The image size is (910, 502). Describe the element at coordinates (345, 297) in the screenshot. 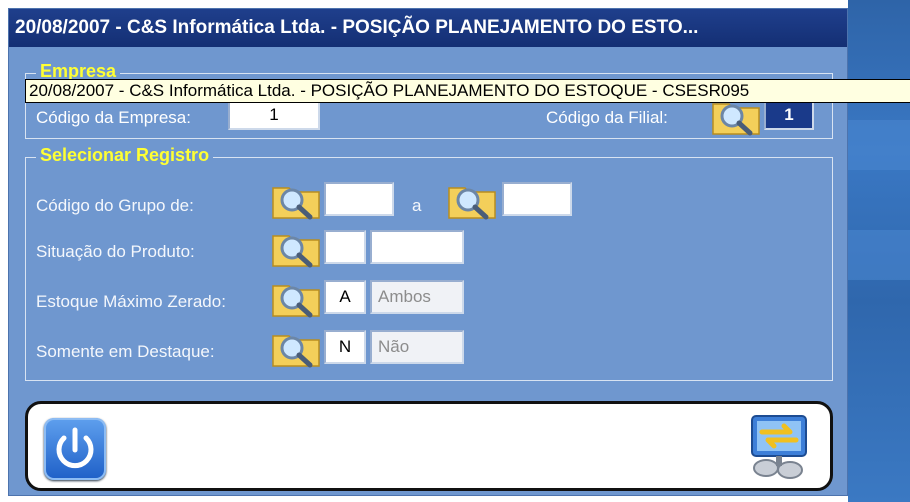

I see `estoque-code-field: A` at that location.